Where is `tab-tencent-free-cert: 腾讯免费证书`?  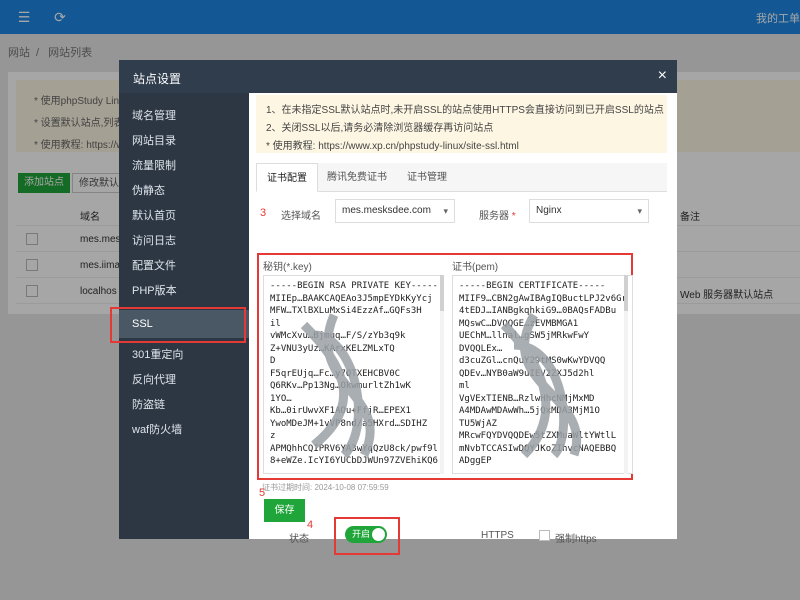
tab-tencent-free-cert: 腾讯免费证书 is located at coordinates (357, 177).